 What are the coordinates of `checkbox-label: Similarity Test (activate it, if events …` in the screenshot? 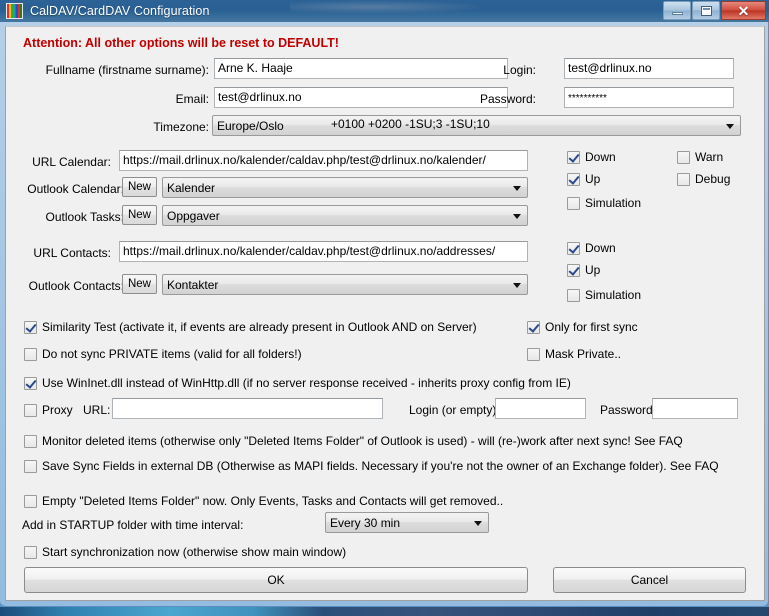 It's located at (259, 327).